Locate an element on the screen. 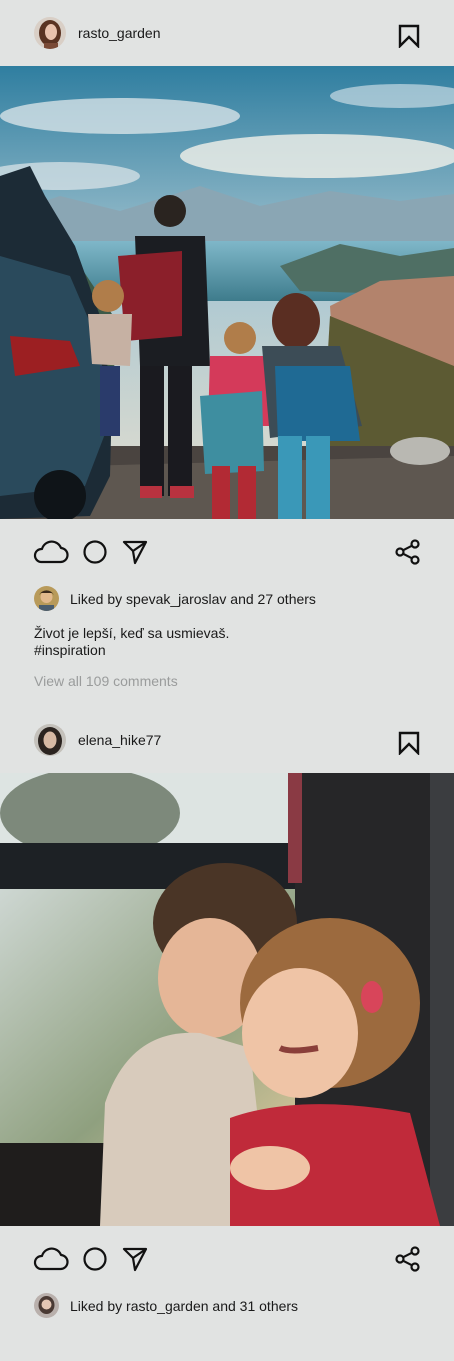 This screenshot has width=454, height=1361. post-header: elena_hike77 is located at coordinates (227, 740).